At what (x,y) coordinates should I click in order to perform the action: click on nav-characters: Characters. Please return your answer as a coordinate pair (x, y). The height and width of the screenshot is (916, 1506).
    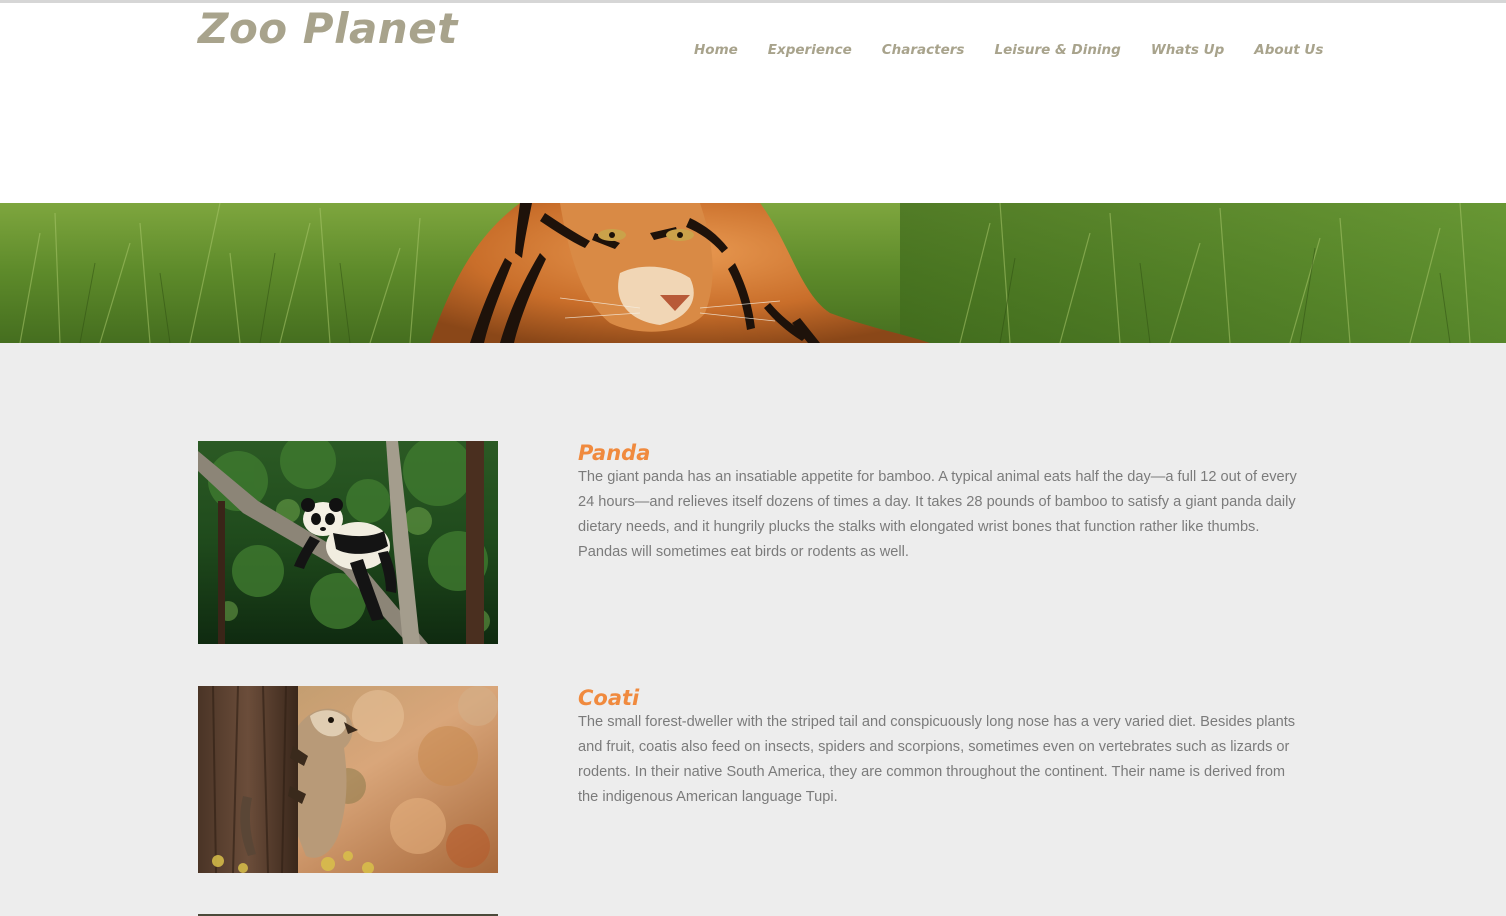
    Looking at the image, I should click on (923, 50).